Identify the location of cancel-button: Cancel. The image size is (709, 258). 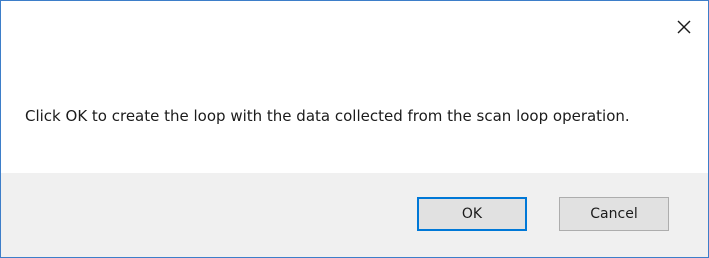
(614, 214).